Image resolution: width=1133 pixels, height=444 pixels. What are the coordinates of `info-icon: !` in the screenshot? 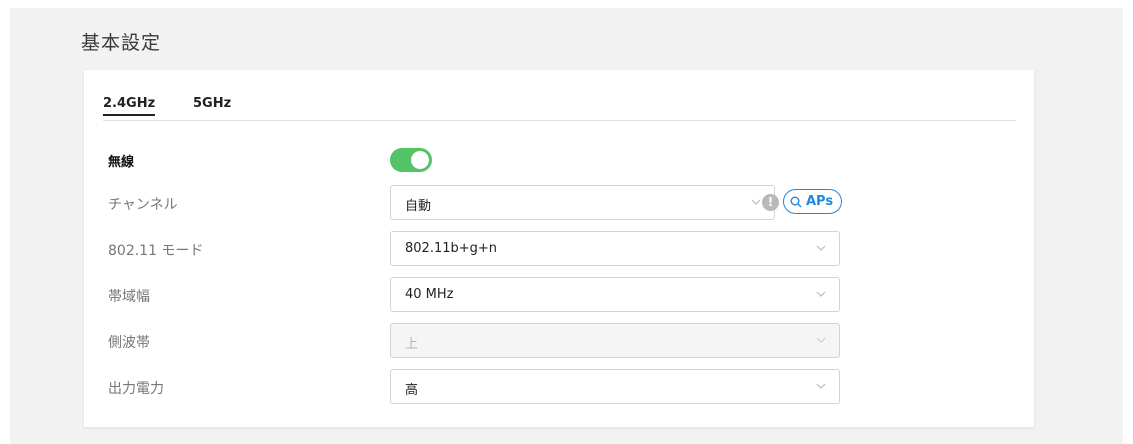 It's located at (770, 202).